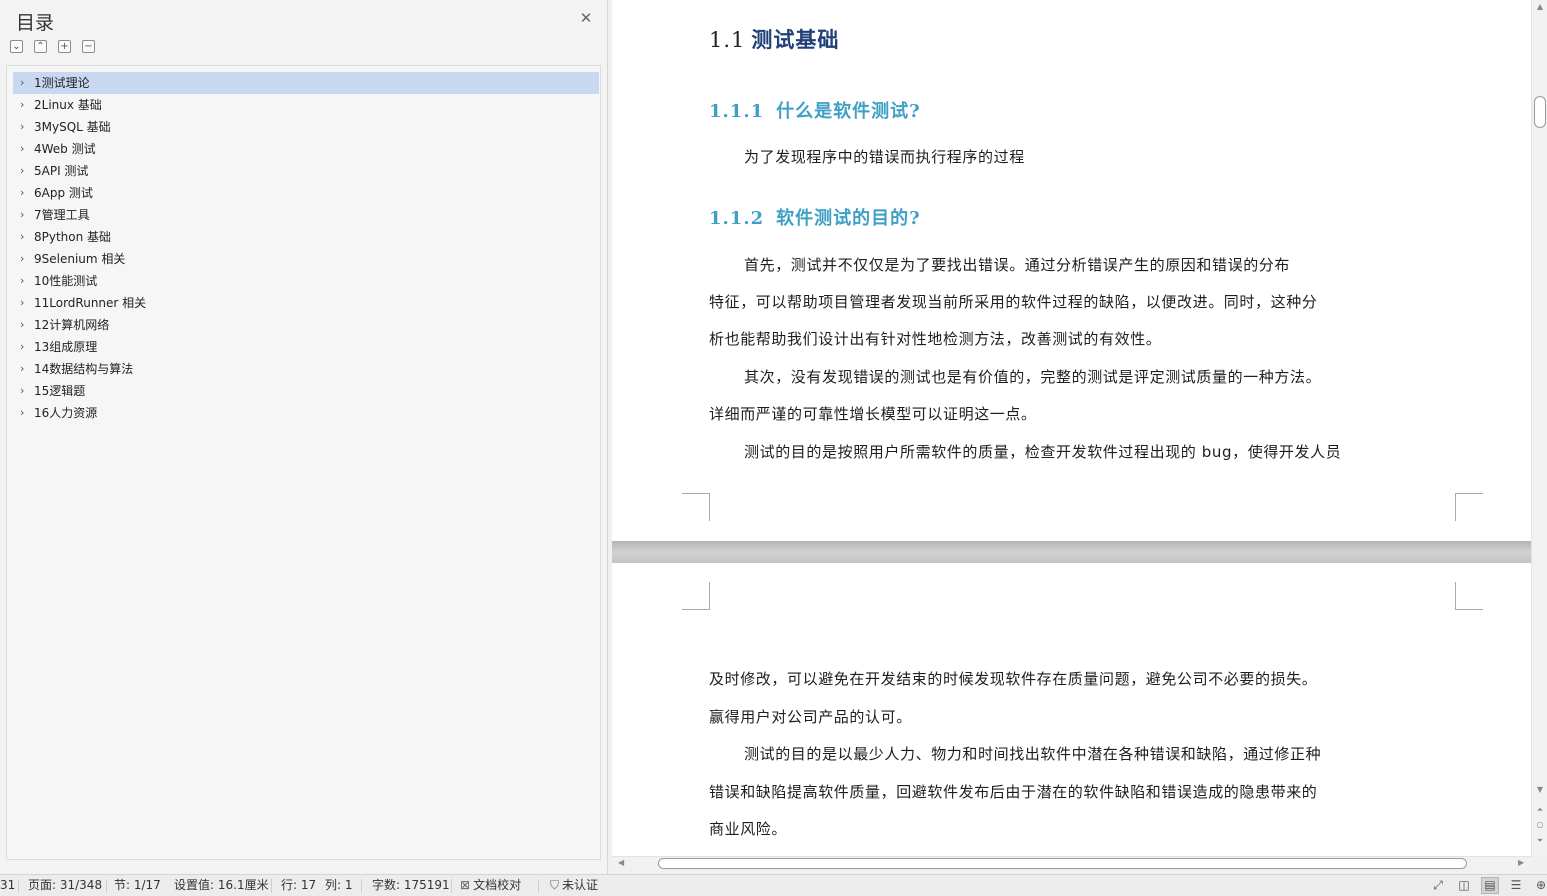 Image resolution: width=1547 pixels, height=896 pixels. Describe the element at coordinates (306, 391) in the screenshot. I see `toc-item: › 15逻辑题` at that location.